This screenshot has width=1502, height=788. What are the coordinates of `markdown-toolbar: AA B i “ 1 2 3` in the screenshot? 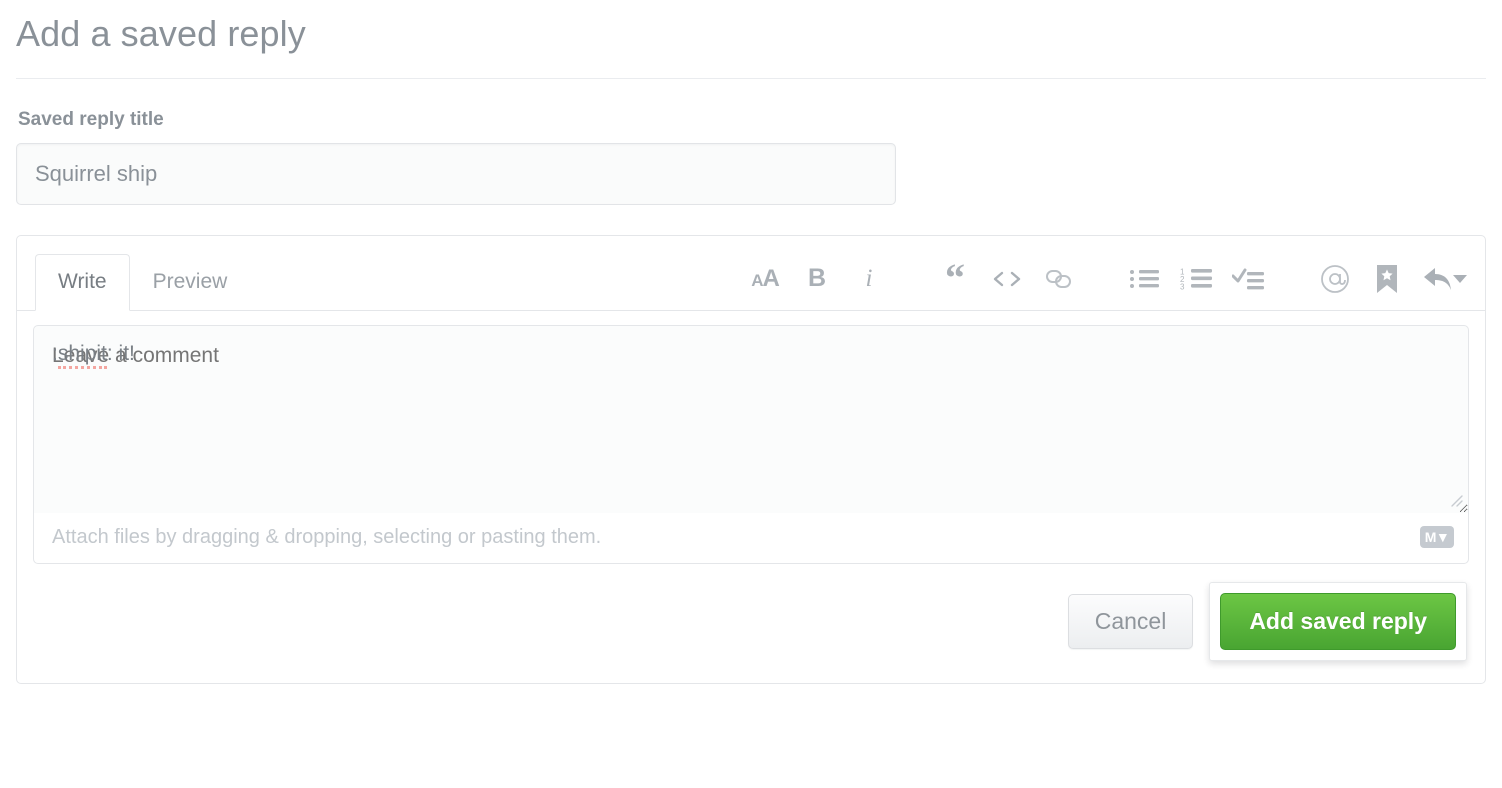 It's located at (1103, 284).